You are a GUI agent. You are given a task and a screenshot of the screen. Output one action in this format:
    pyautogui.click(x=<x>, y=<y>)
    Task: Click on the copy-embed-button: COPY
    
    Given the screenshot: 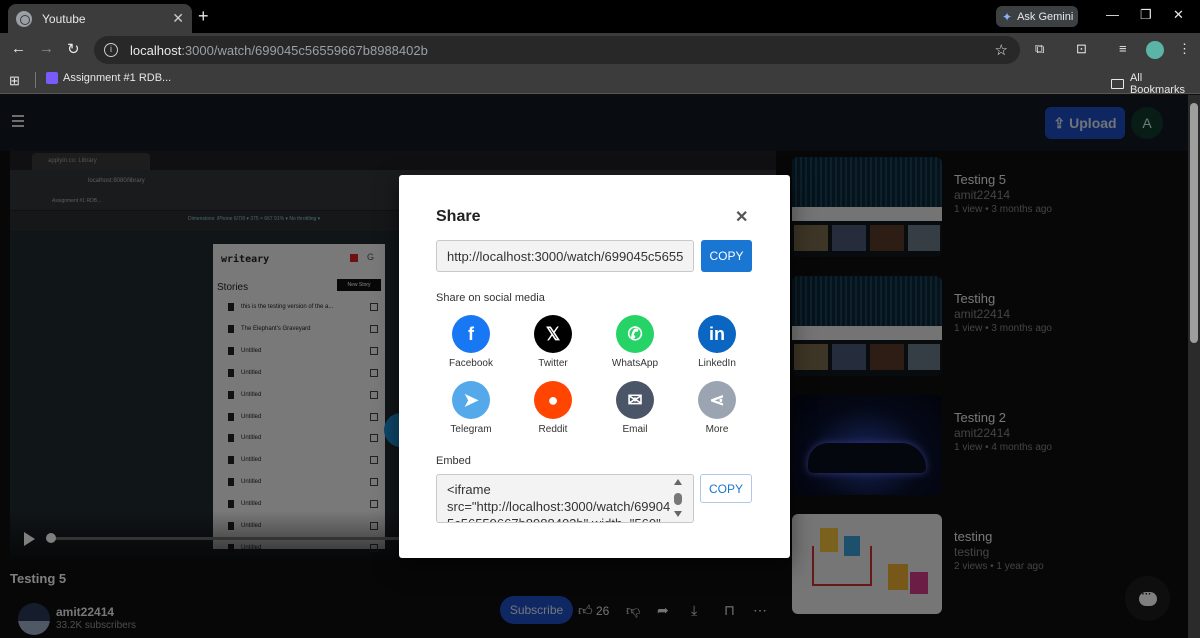 What is the action you would take?
    pyautogui.click(x=726, y=488)
    